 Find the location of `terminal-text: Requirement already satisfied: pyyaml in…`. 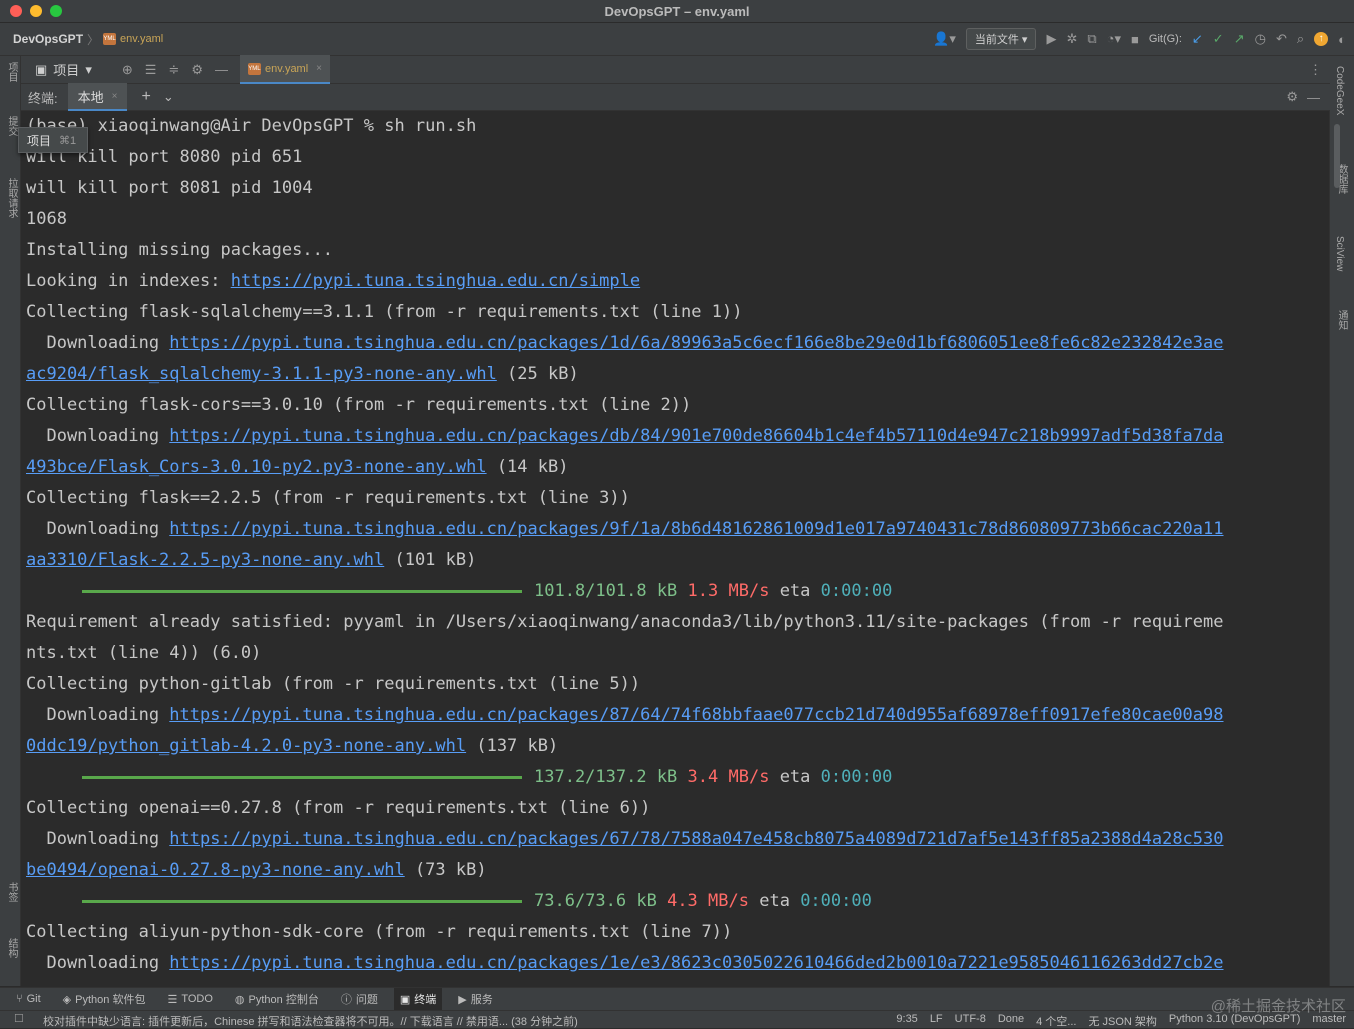

terminal-text: Requirement already satisfied: pyyaml in… is located at coordinates (625, 622).